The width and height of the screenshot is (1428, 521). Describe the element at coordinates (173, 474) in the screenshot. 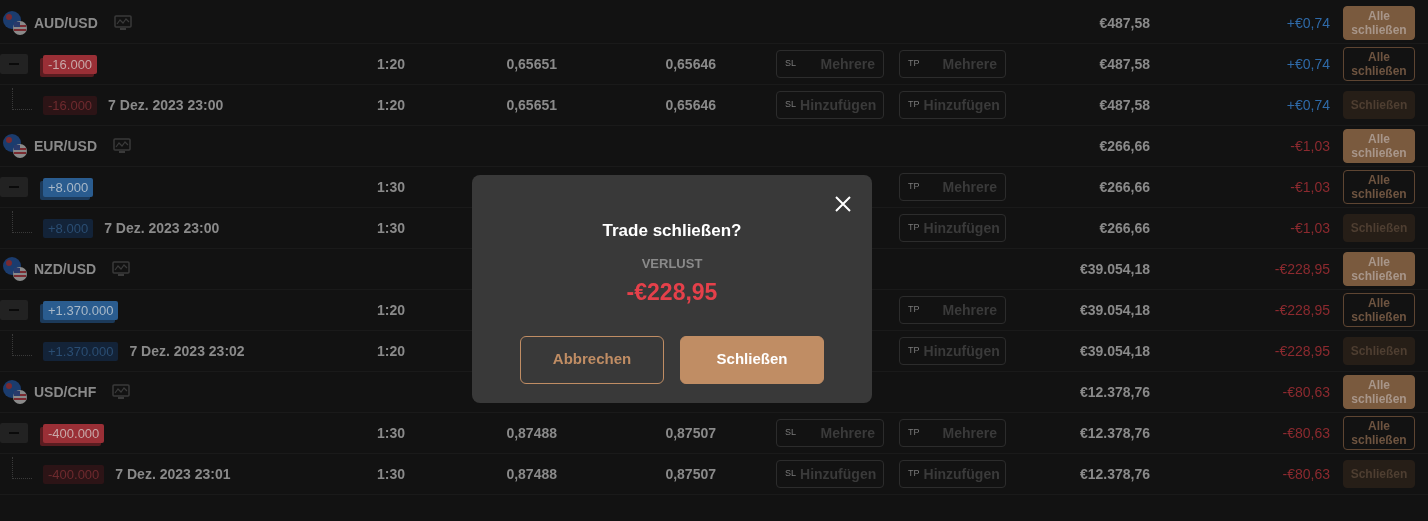

I see `date-text: 7 Dez. 2023 23:01` at that location.